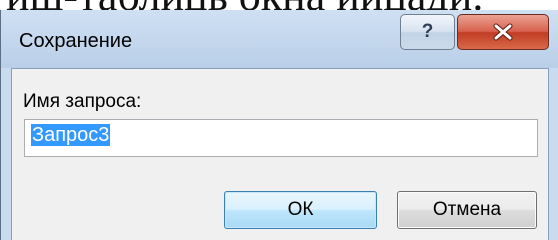  I want to click on help-button: ?, so click(427, 32).